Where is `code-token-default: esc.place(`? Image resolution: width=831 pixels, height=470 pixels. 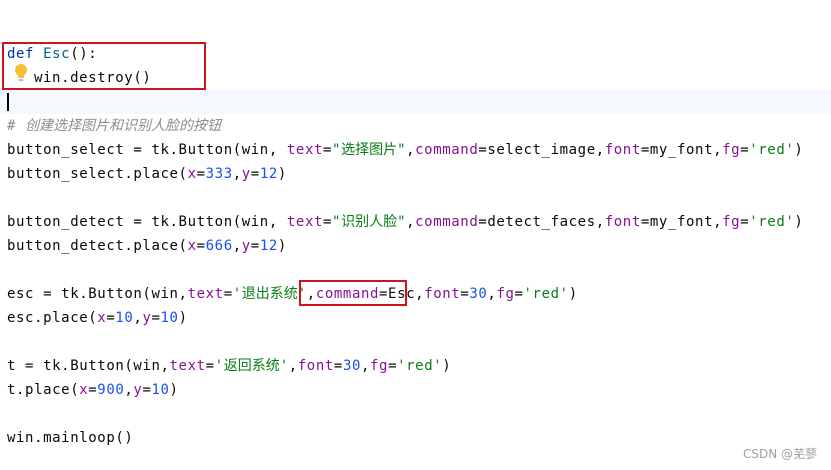 code-token-default: esc.place( is located at coordinates (52, 318).